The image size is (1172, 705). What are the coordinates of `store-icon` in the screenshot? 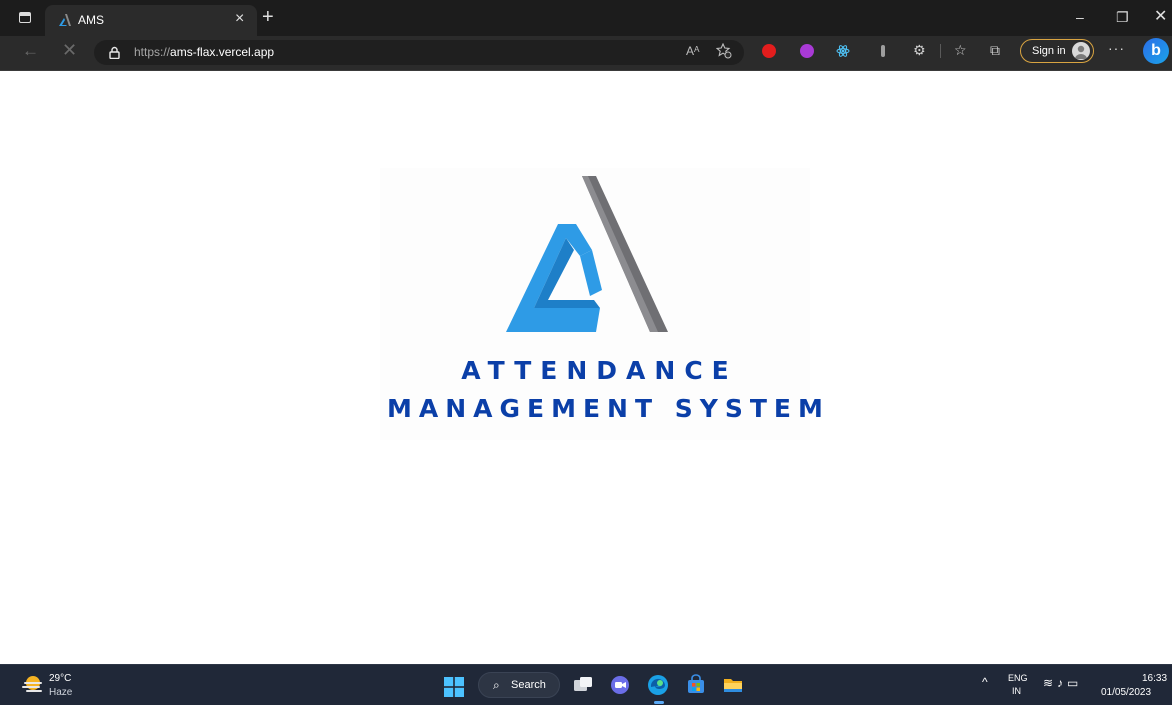 It's located at (696, 685).